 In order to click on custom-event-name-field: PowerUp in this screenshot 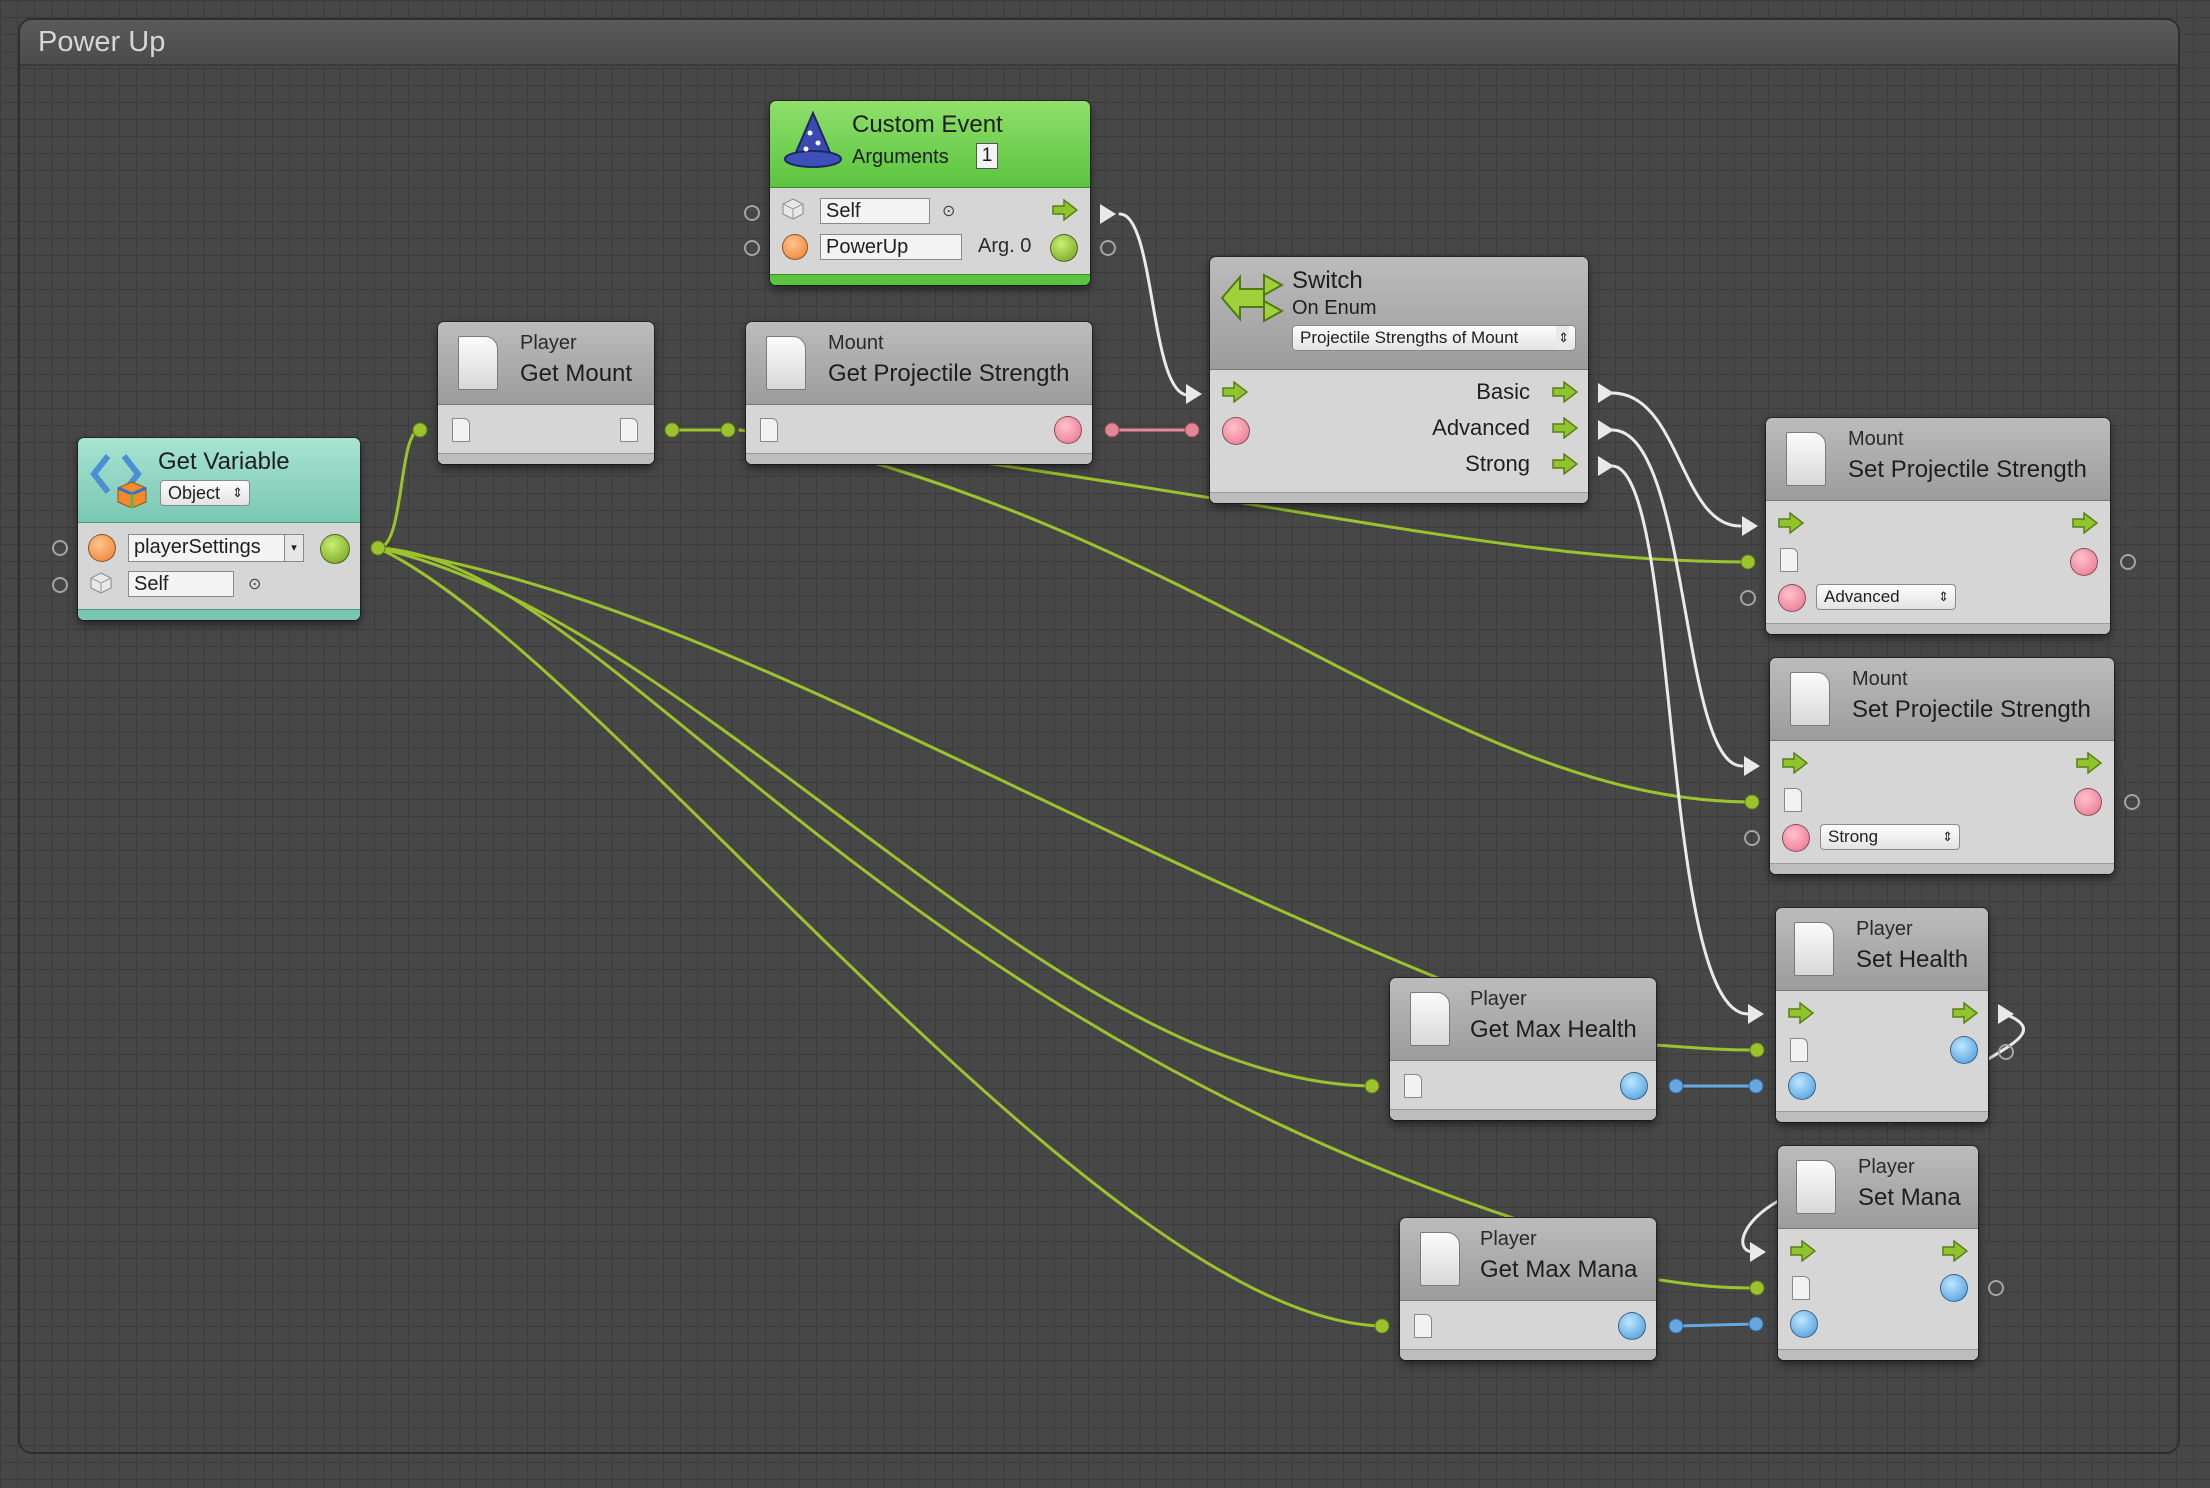, I will do `click(891, 247)`.